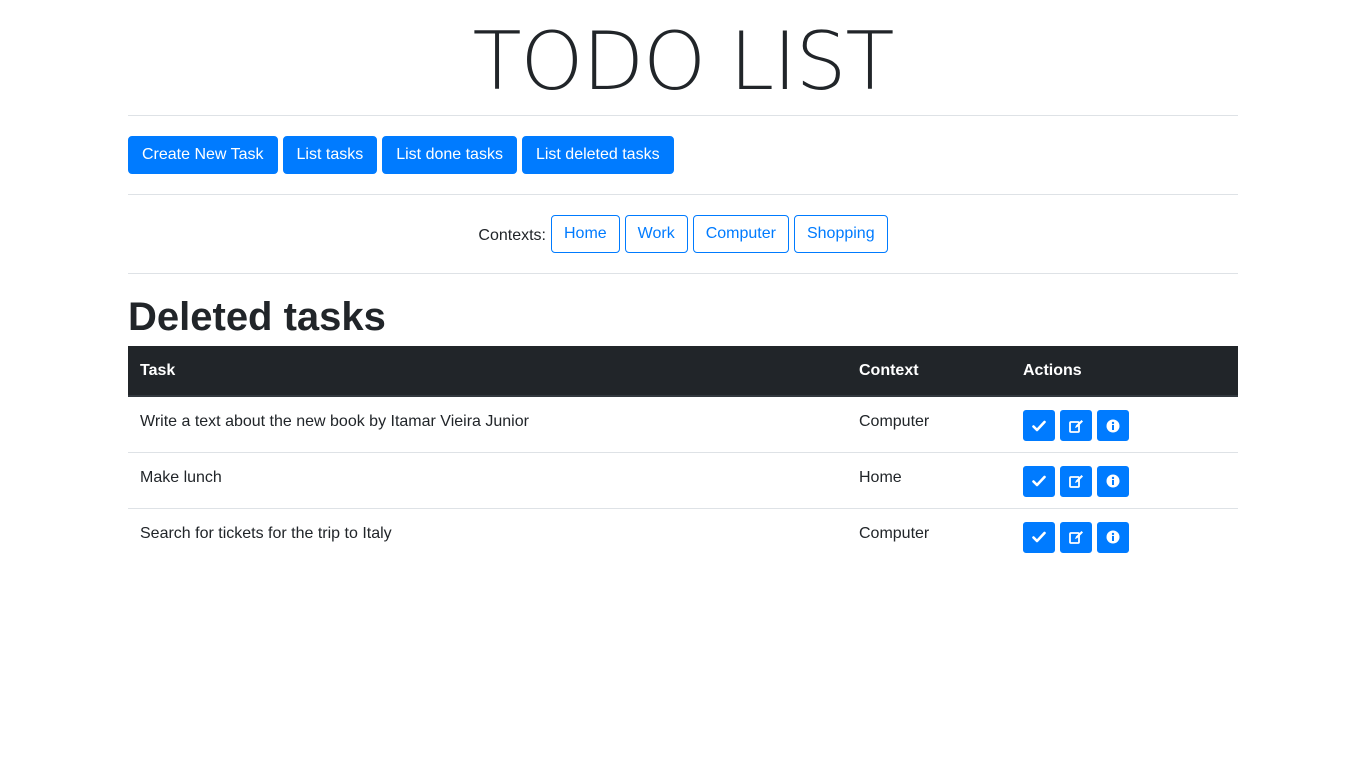 The image size is (1366, 768). I want to click on table-header-row: Task Context Actions, so click(683, 371).